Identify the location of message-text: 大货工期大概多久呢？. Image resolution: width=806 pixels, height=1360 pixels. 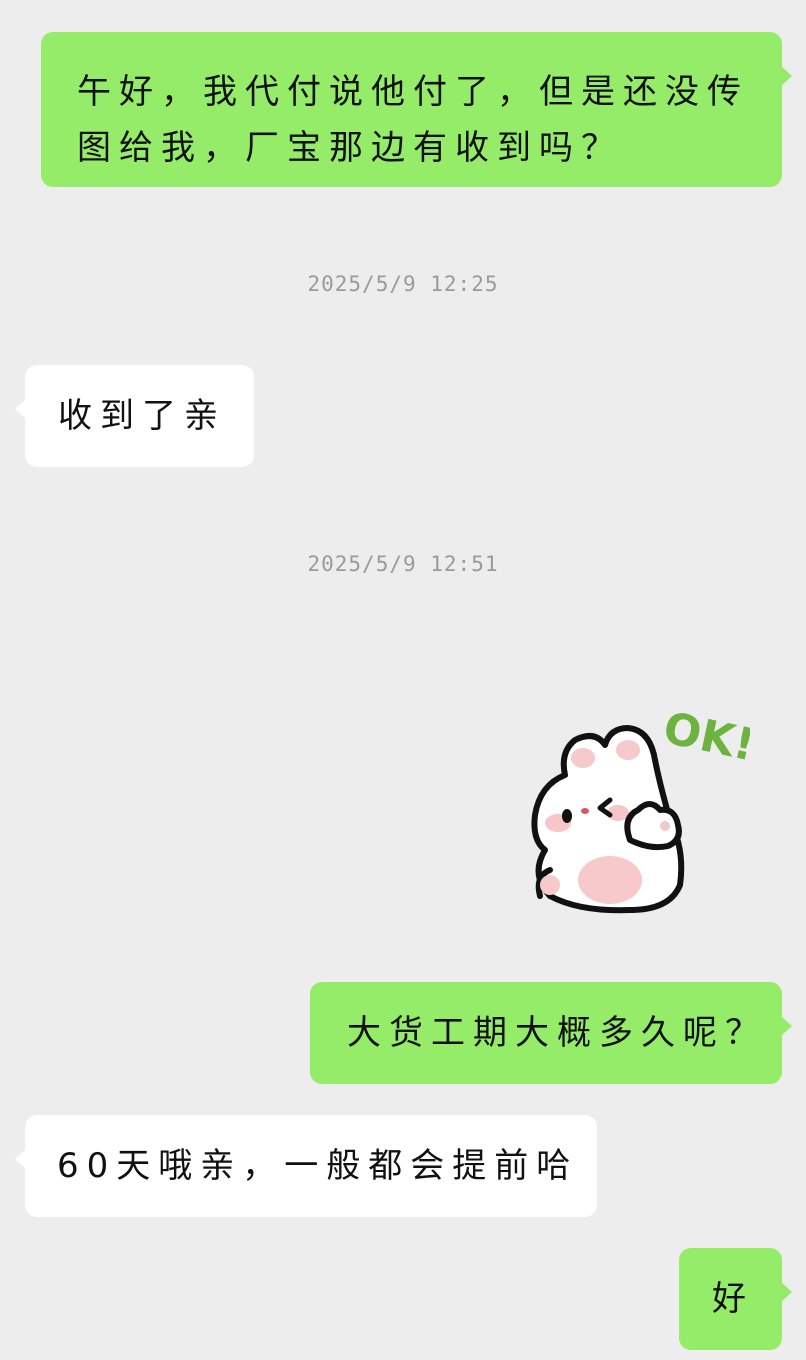
(557, 1033).